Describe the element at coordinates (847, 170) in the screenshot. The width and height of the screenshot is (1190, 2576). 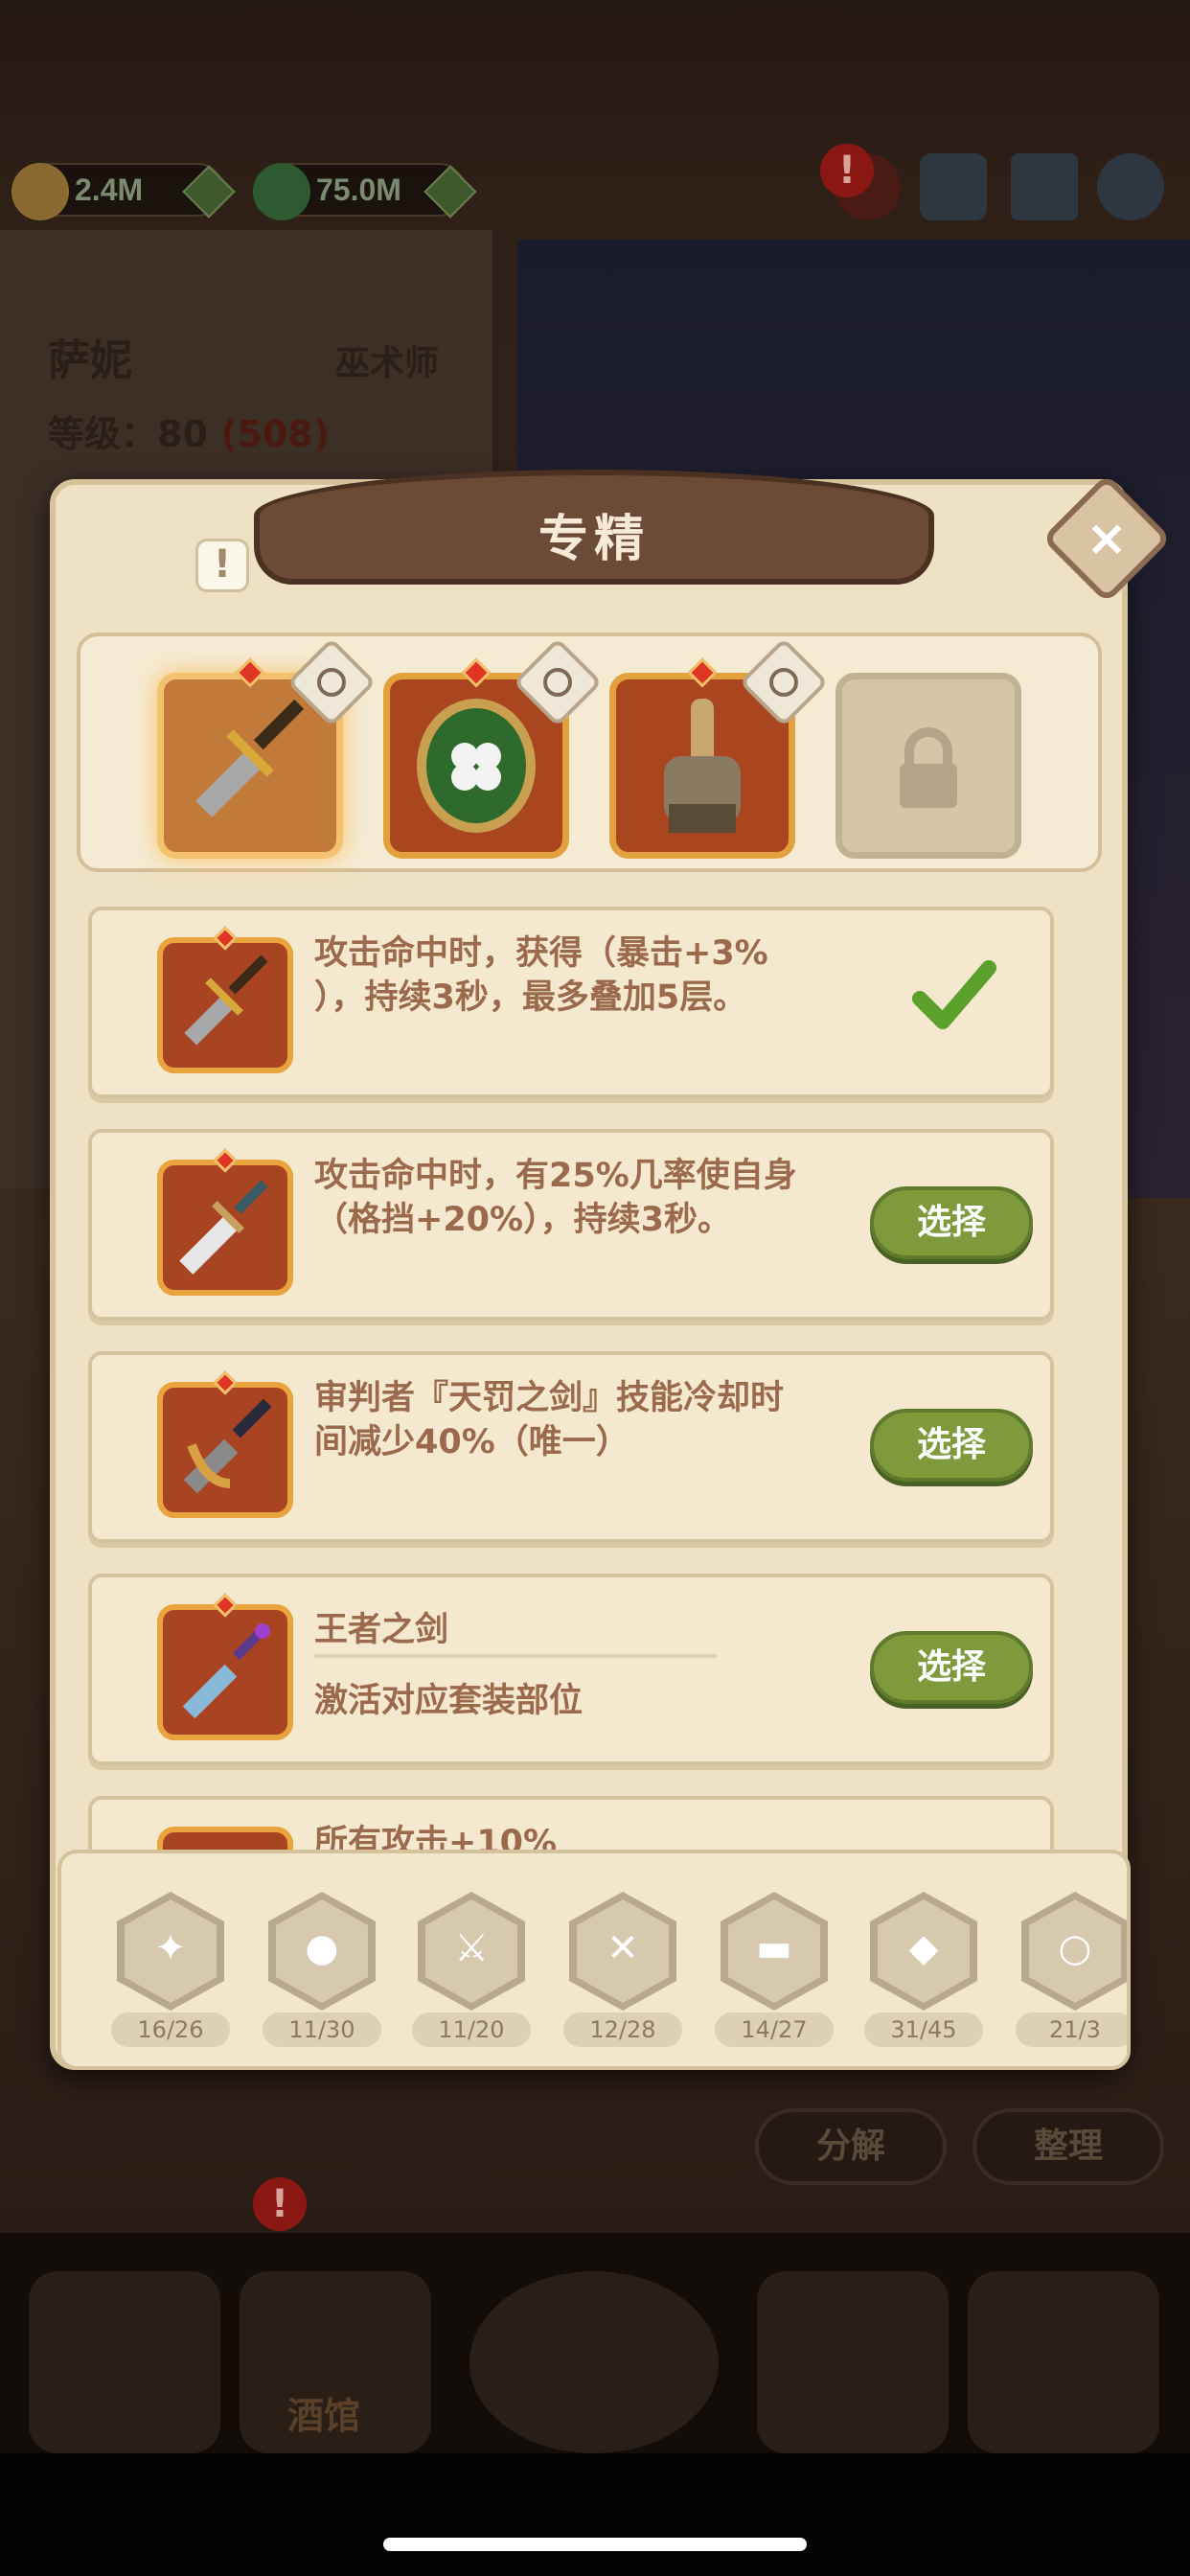
I see `event-alert-badge: !` at that location.